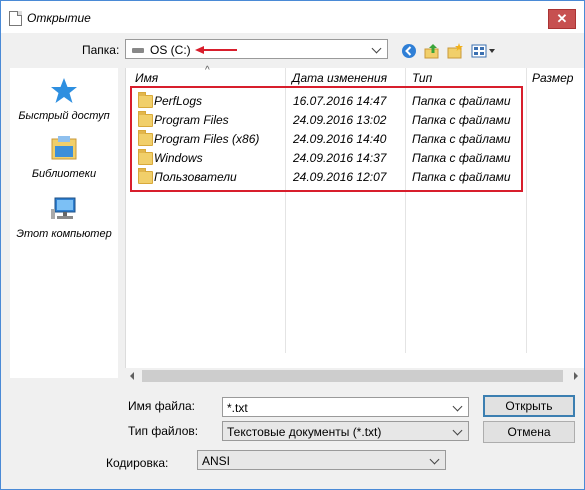  I want to click on filetype-value: Текстовые документы (*.txt), so click(304, 432).